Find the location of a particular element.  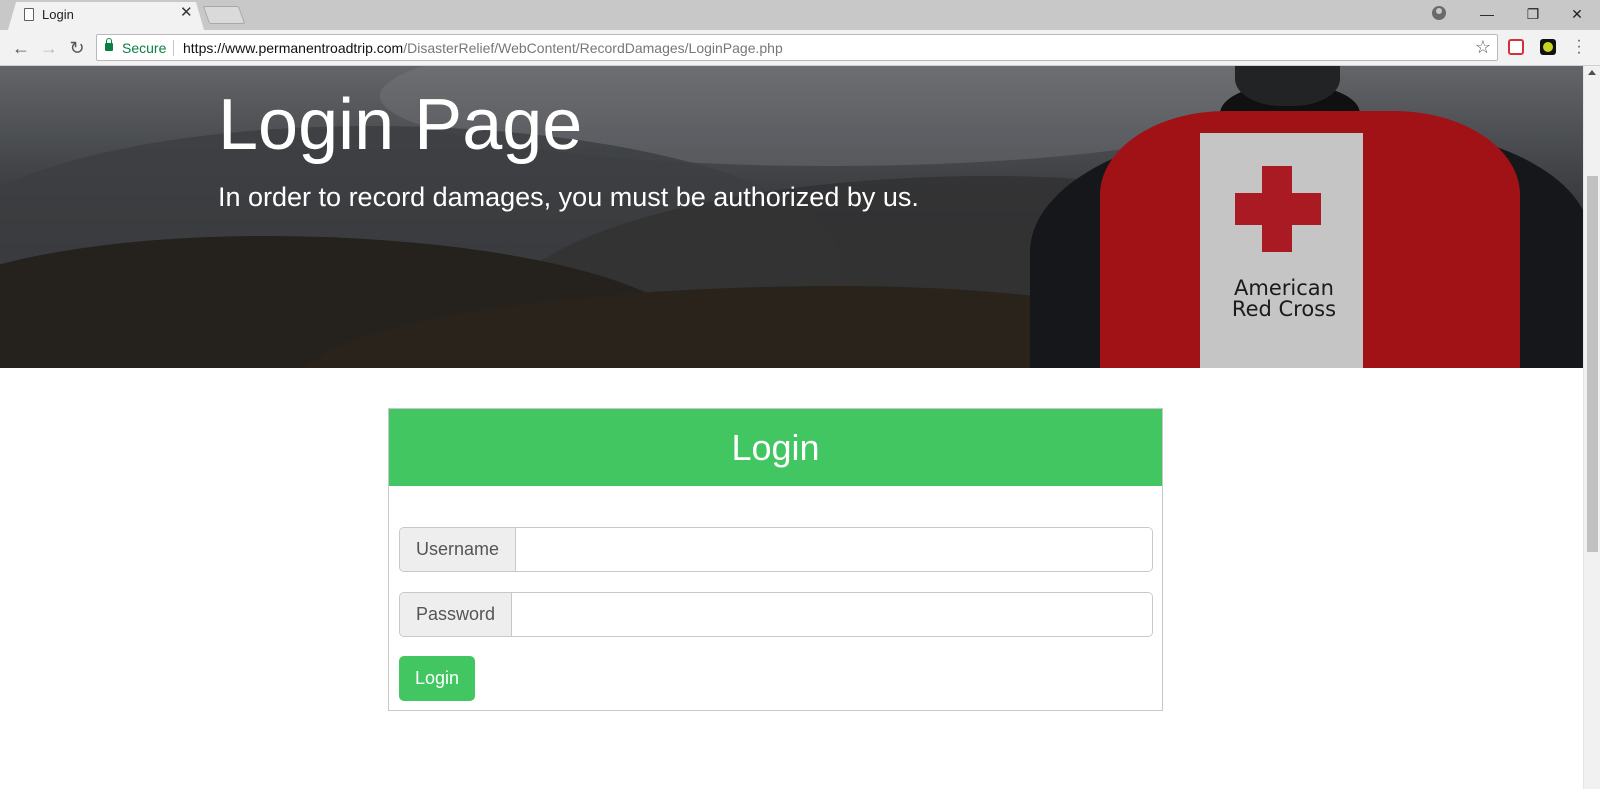

new-tab-button is located at coordinates (224, 15).